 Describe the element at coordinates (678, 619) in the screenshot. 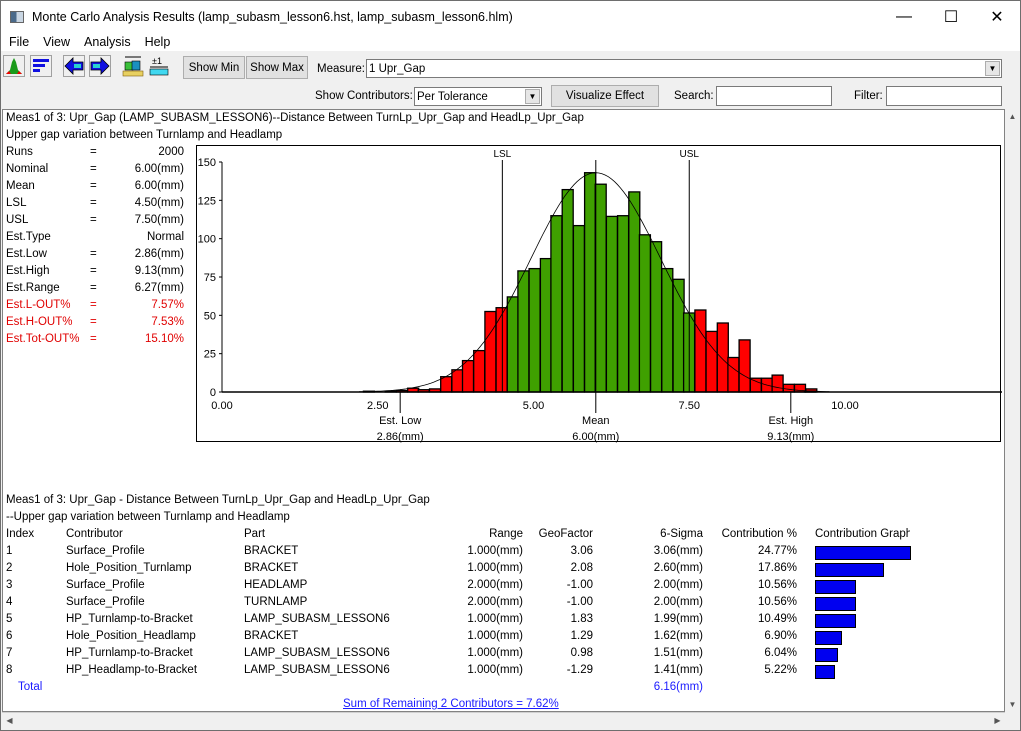

I see `cell-6sigma: 1.99(mm)` at that location.